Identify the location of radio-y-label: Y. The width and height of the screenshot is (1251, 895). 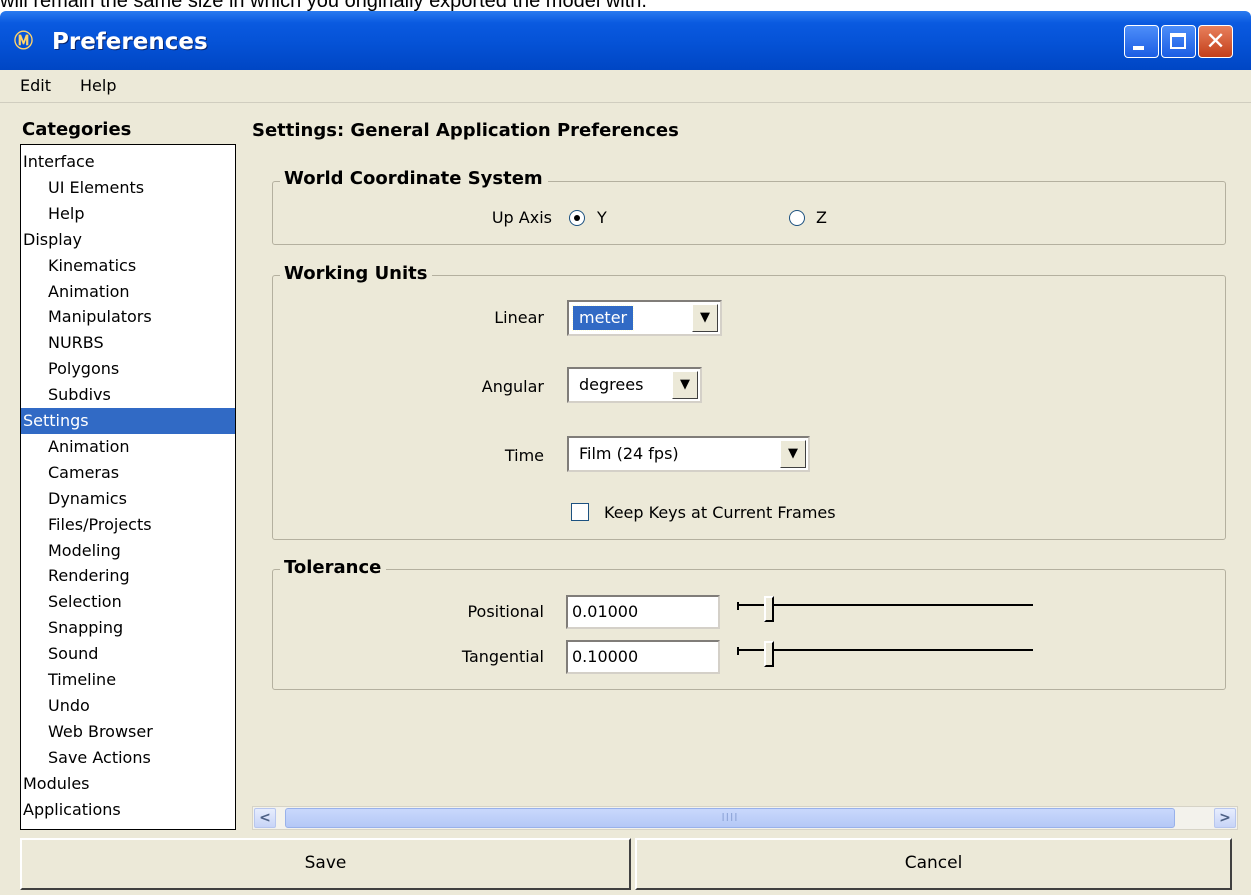
(602, 218).